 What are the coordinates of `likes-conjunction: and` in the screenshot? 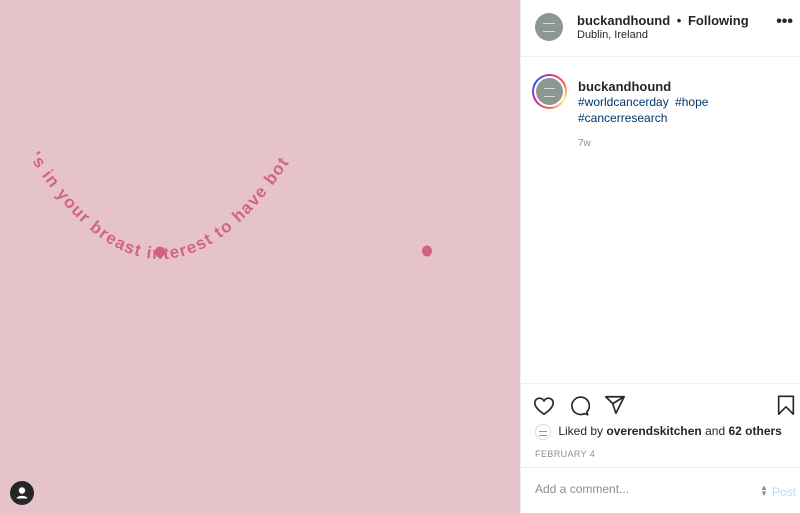 It's located at (715, 431).